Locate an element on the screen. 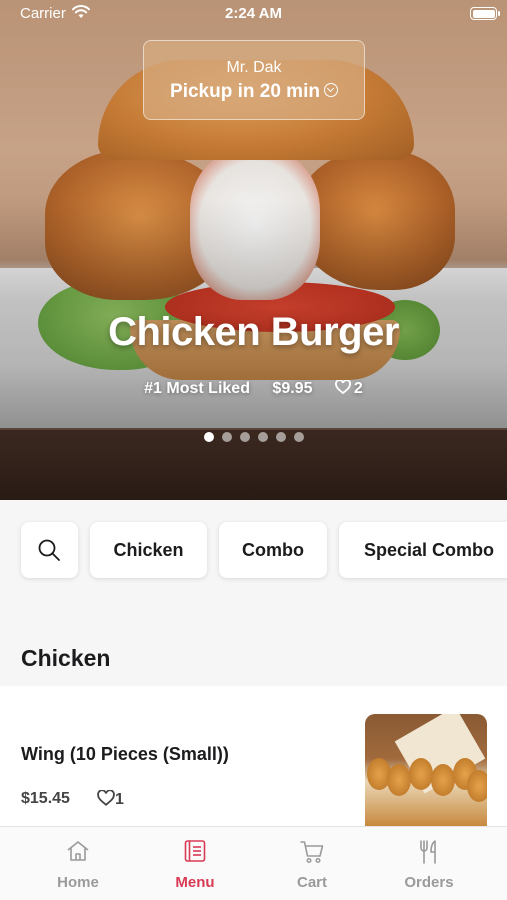  cart-icon is located at coordinates (312, 852).